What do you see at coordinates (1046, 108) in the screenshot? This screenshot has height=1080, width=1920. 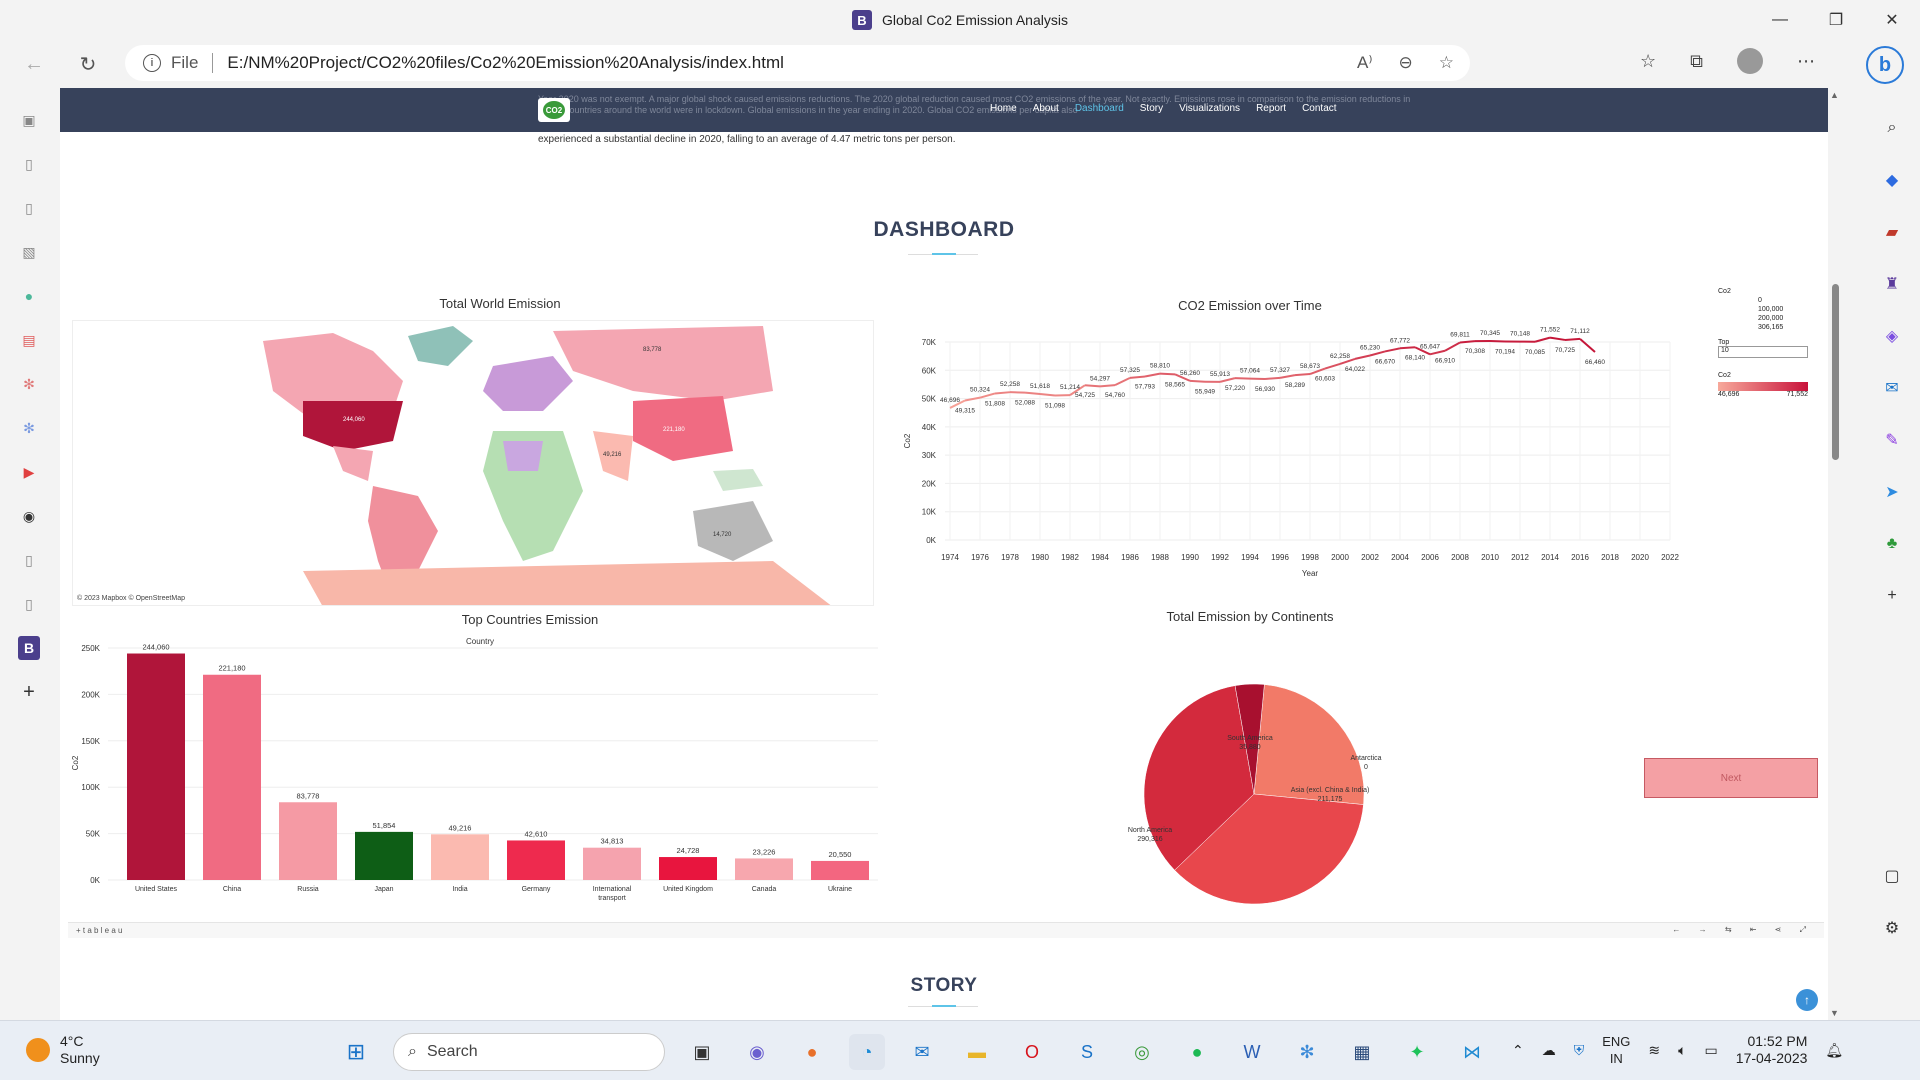 I see `nav-link-about: About` at bounding box center [1046, 108].